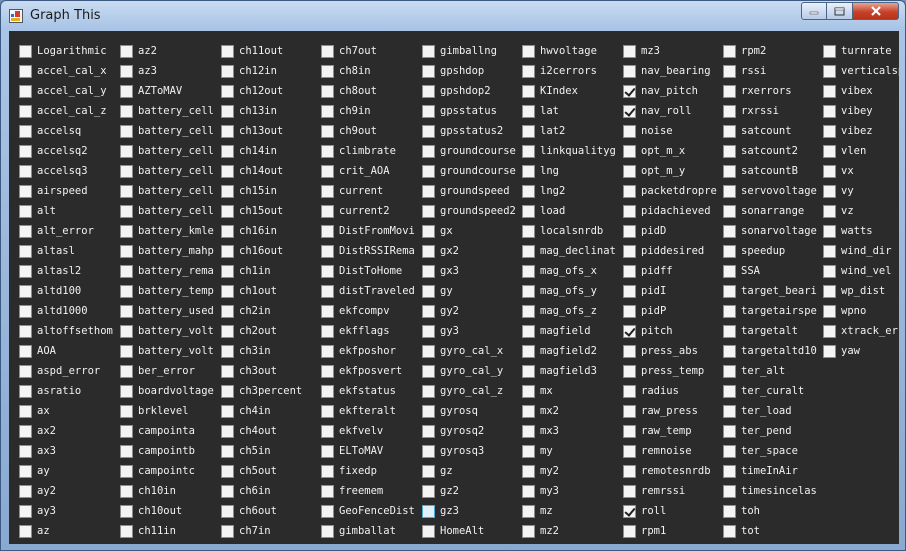 This screenshot has height=551, width=906. What do you see at coordinates (371, 511) in the screenshot?
I see `field-checkbox-item: GeoFenceDist` at bounding box center [371, 511].